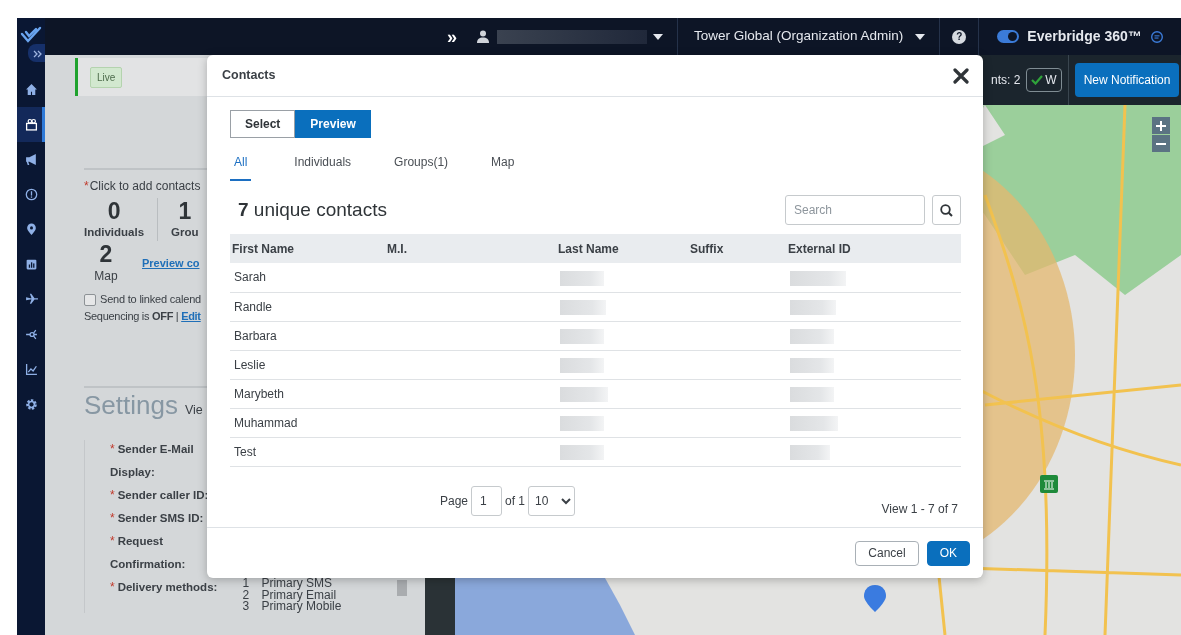 The height and width of the screenshot is (635, 1181). What do you see at coordinates (552, 500) in the screenshot?
I see `page-size-select: 10` at bounding box center [552, 500].